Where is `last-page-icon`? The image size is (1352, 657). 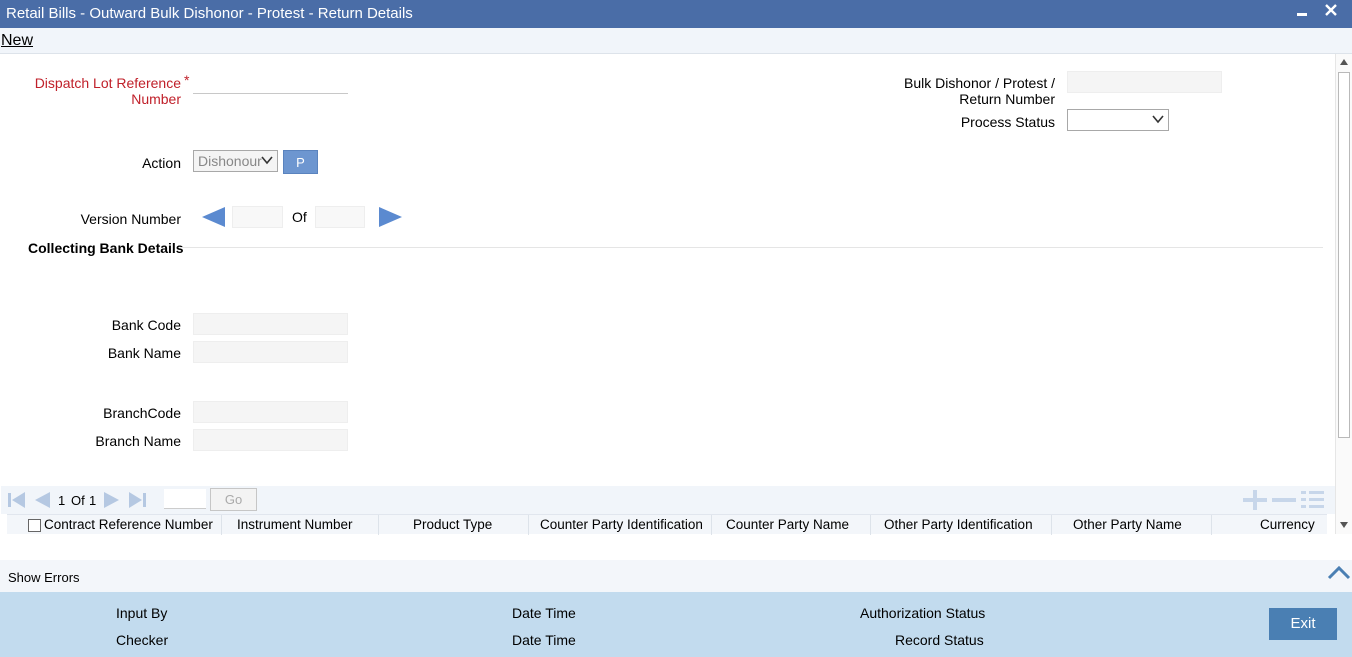
last-page-icon is located at coordinates (137, 500).